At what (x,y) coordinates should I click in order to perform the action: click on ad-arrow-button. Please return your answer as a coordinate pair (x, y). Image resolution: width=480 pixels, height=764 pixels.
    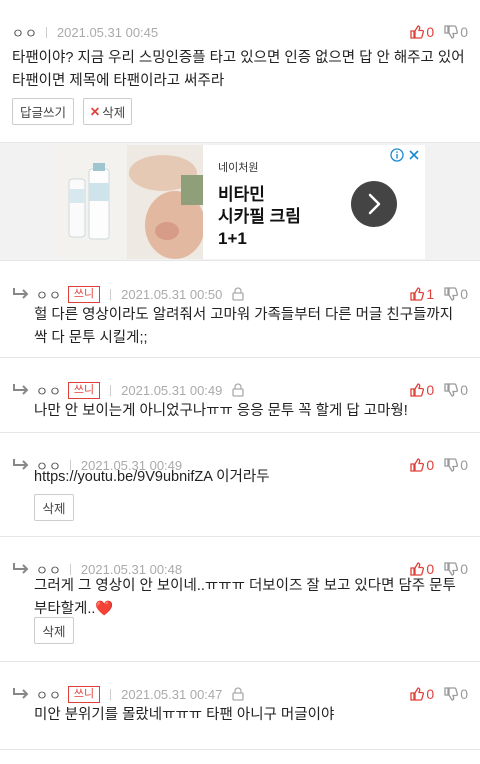
    Looking at the image, I should click on (374, 204).